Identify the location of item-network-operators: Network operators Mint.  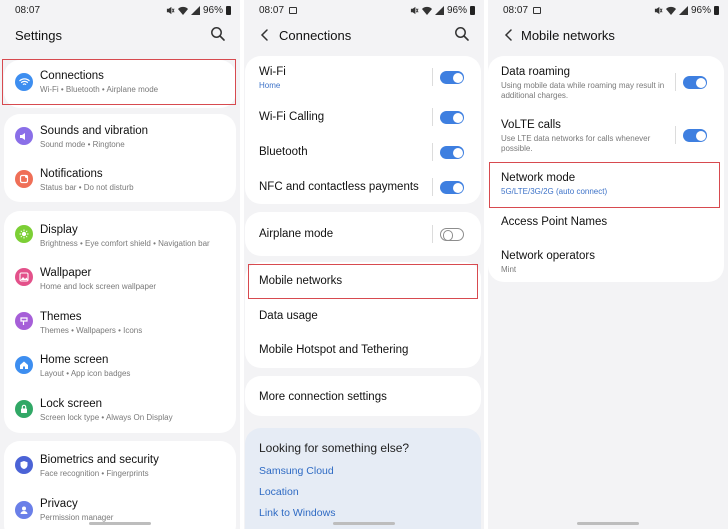
(606, 262).